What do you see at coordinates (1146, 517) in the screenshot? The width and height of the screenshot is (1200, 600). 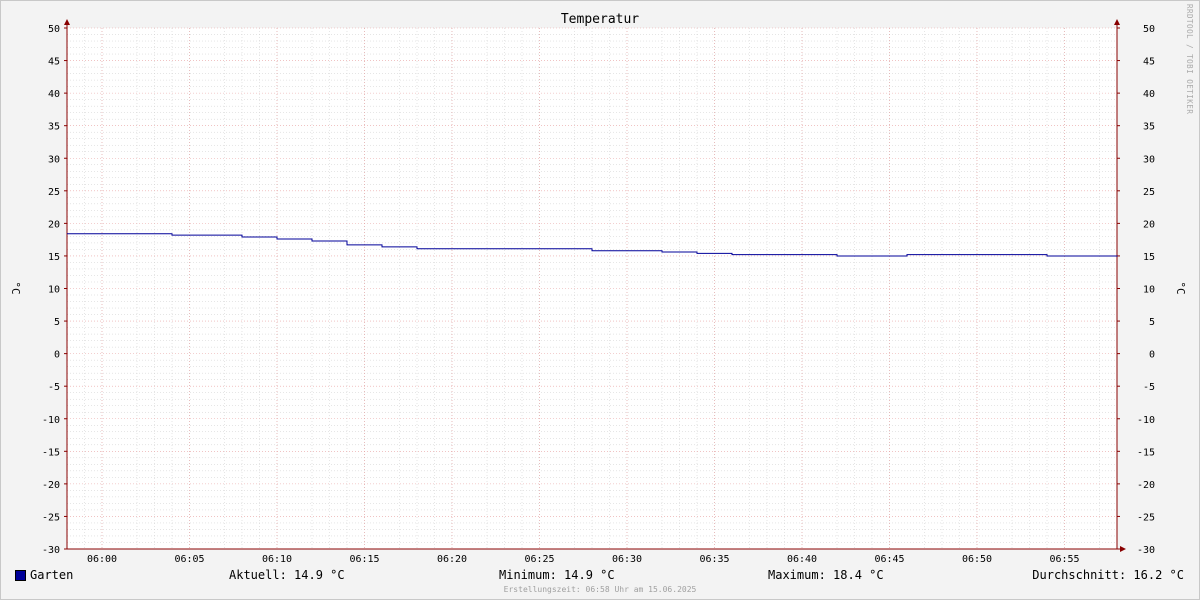 I see `y-tick-label-right: -25` at bounding box center [1146, 517].